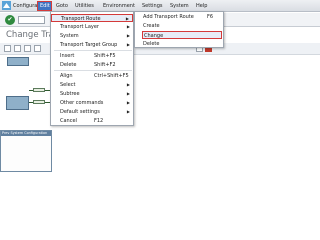 The height and width of the screenshot is (240, 320). What do you see at coordinates (31, 20) in the screenshot?
I see `command-field` at bounding box center [31, 20].